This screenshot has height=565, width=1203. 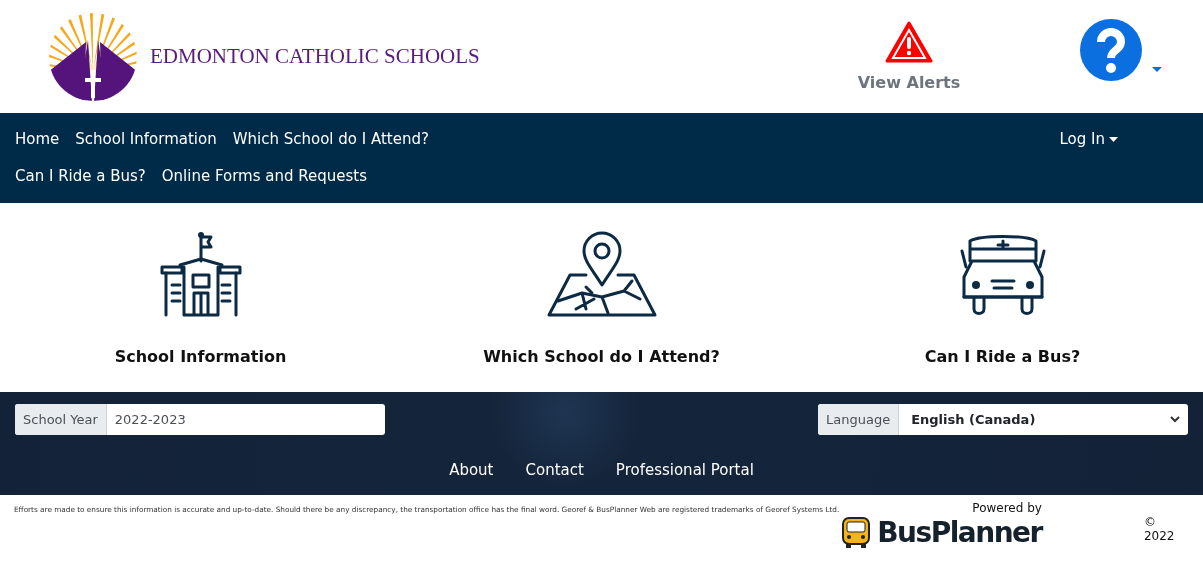 What do you see at coordinates (601, 274) in the screenshot?
I see `map-pin-icon` at bounding box center [601, 274].